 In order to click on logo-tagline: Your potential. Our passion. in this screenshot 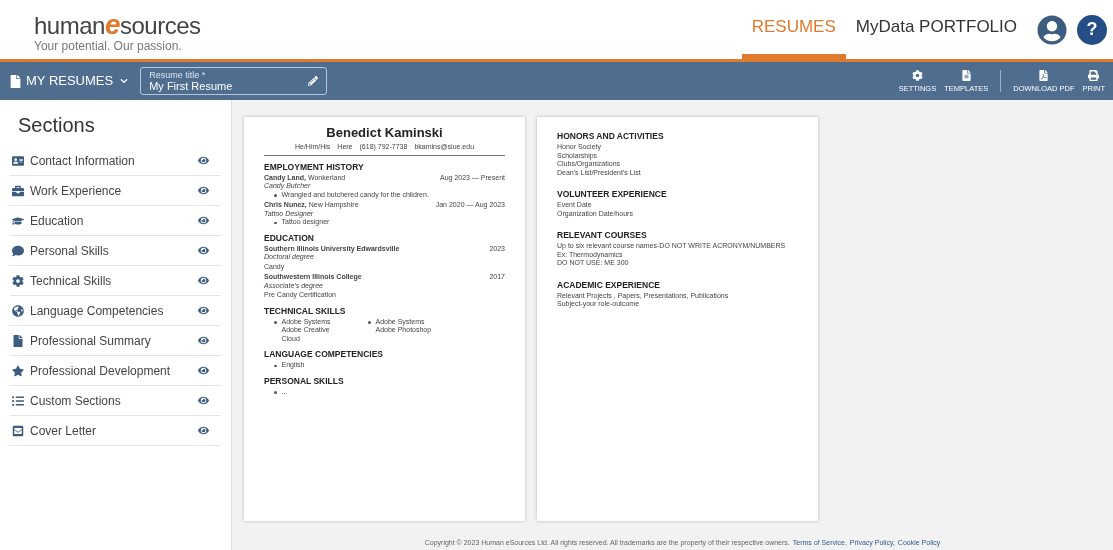, I will do `click(108, 46)`.